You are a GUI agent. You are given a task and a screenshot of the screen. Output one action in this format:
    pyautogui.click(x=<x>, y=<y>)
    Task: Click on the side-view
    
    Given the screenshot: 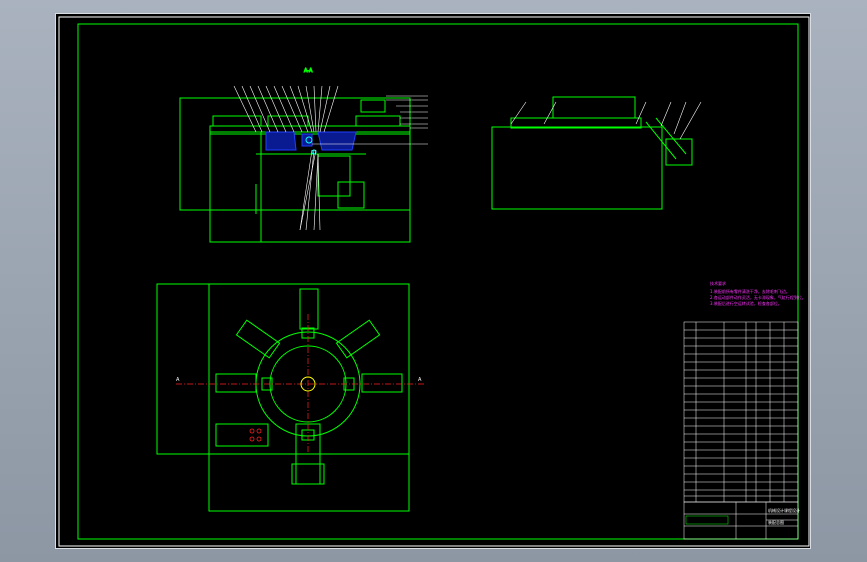 What is the action you would take?
    pyautogui.click(x=592, y=153)
    